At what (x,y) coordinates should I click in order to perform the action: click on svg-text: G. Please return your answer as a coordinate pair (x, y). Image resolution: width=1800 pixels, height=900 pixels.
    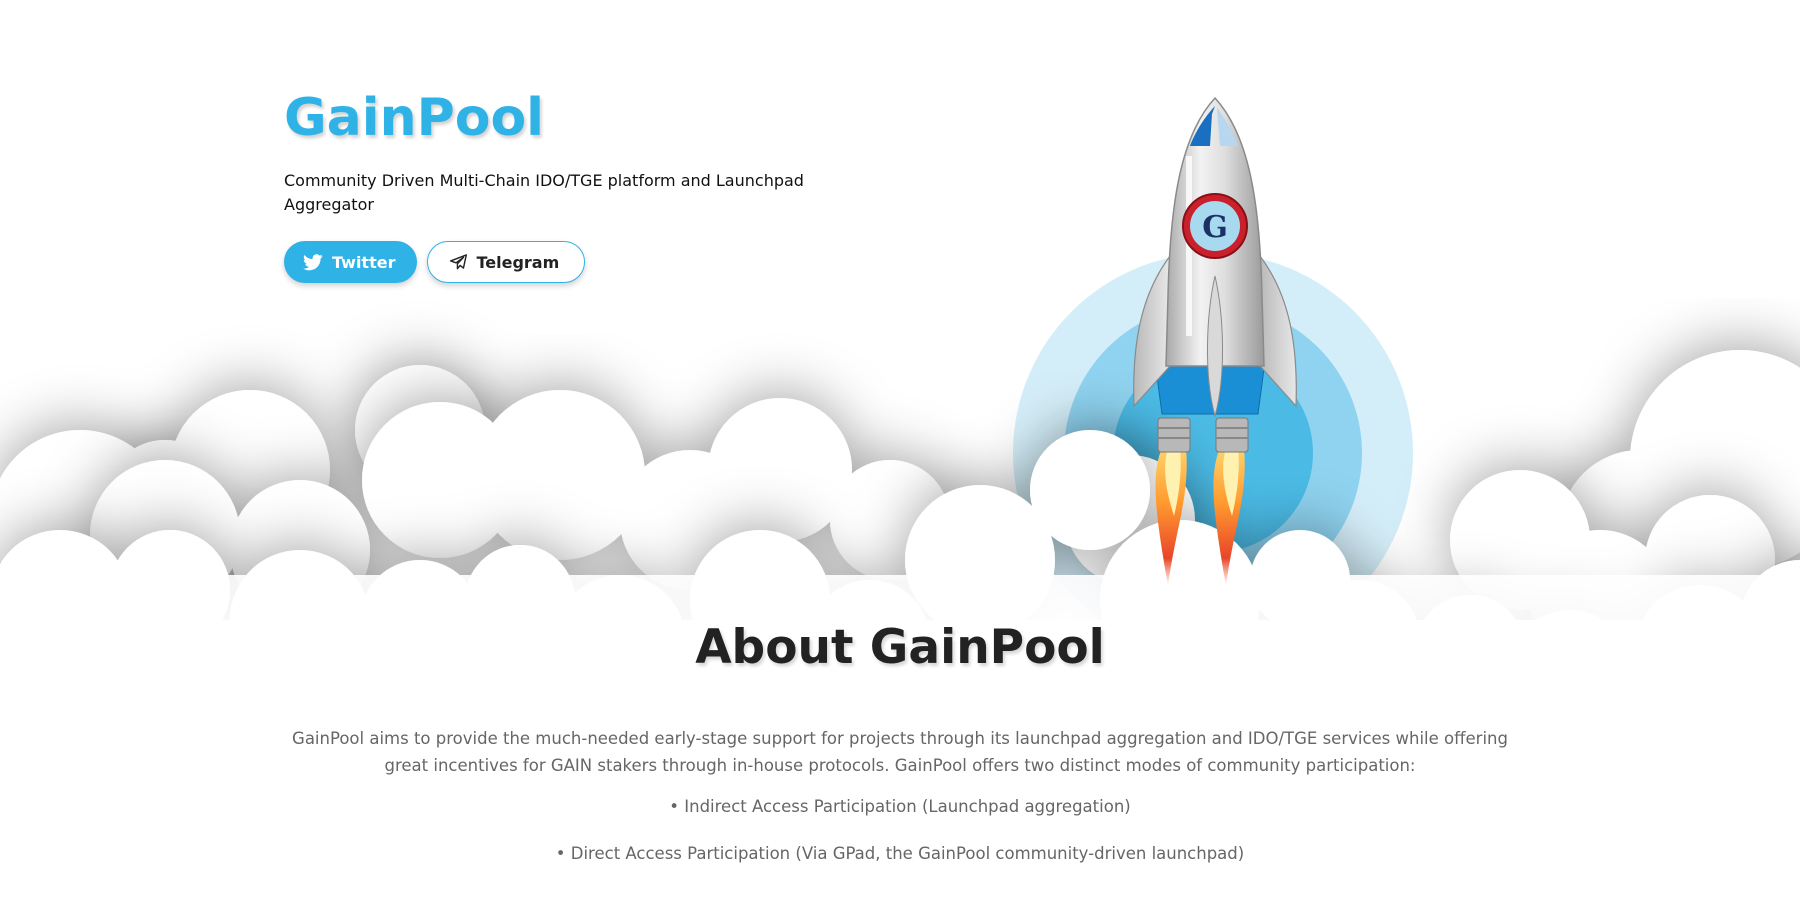
    Looking at the image, I should click on (1215, 227).